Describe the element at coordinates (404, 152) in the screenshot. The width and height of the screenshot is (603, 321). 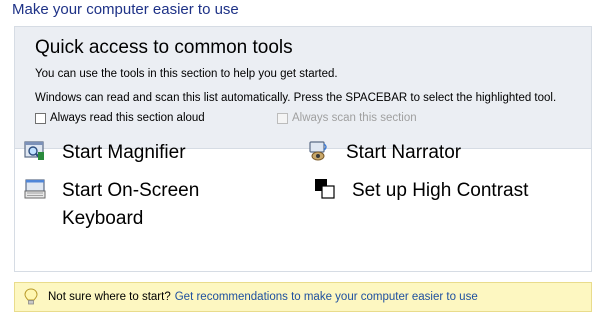
I see `narrator-label: Start Narrator` at that location.